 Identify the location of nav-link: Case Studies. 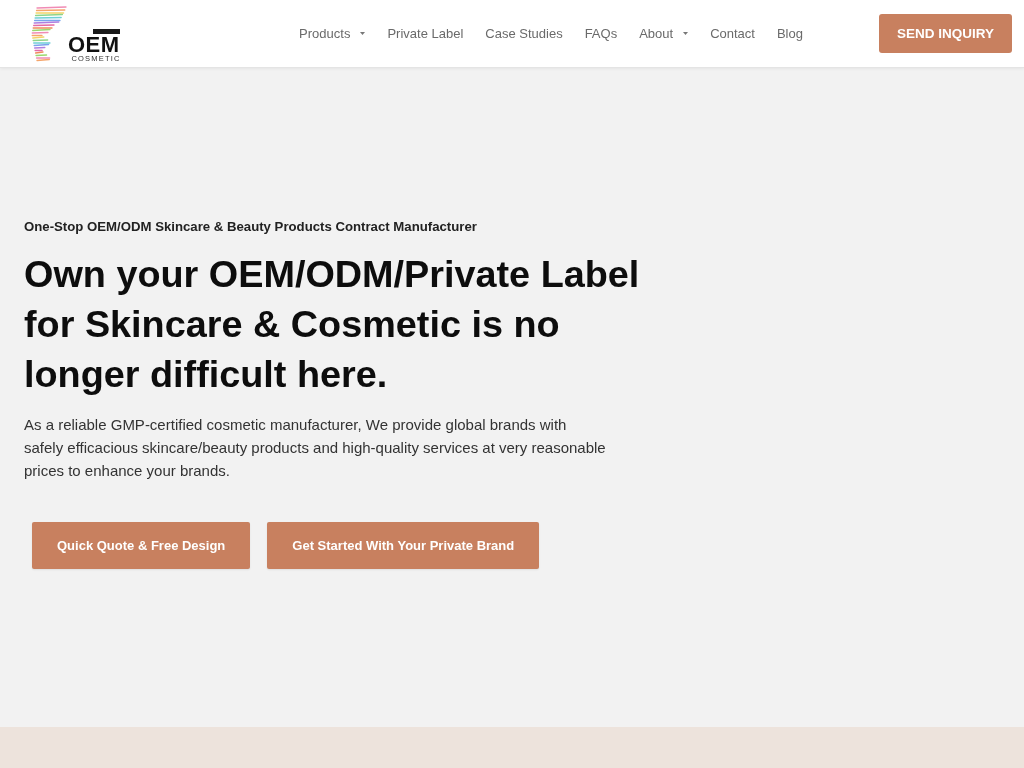
(524, 33).